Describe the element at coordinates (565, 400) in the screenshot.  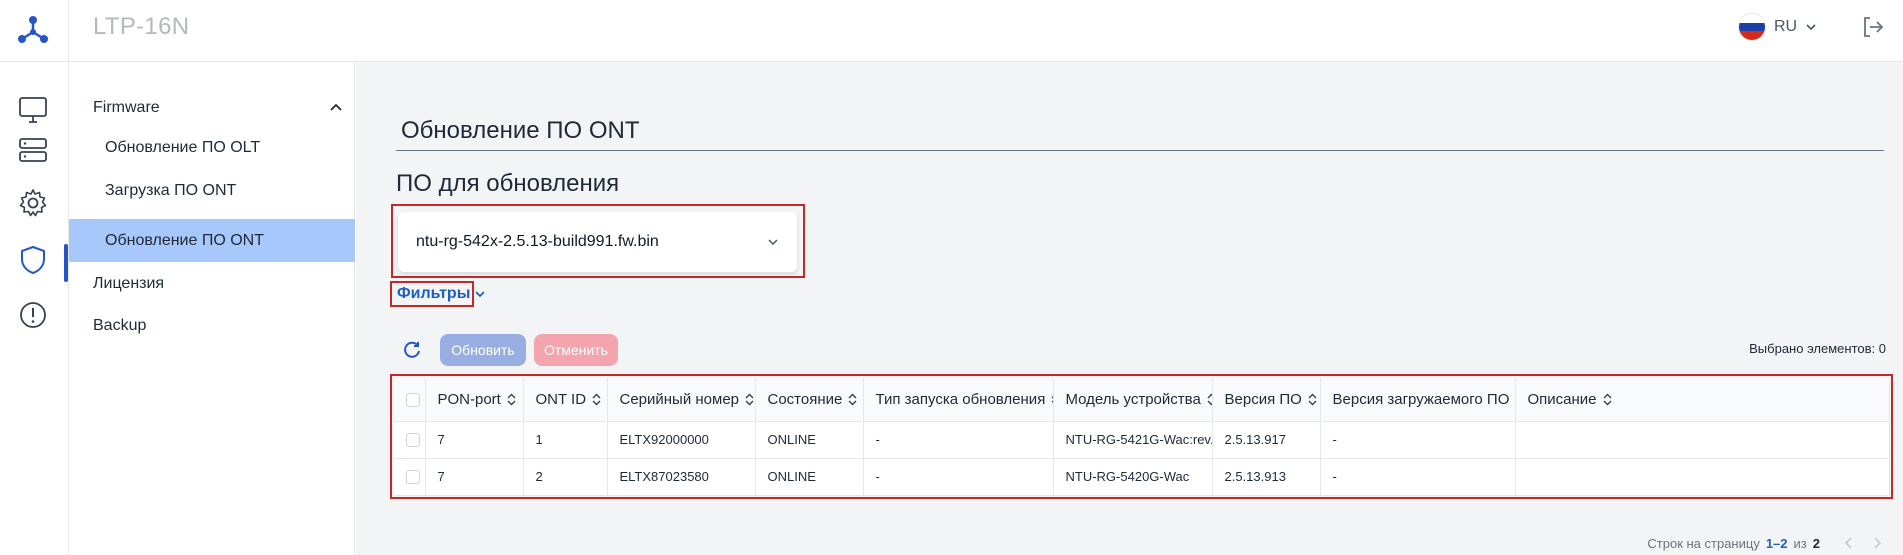
I see `column-header: ONT ID` at that location.